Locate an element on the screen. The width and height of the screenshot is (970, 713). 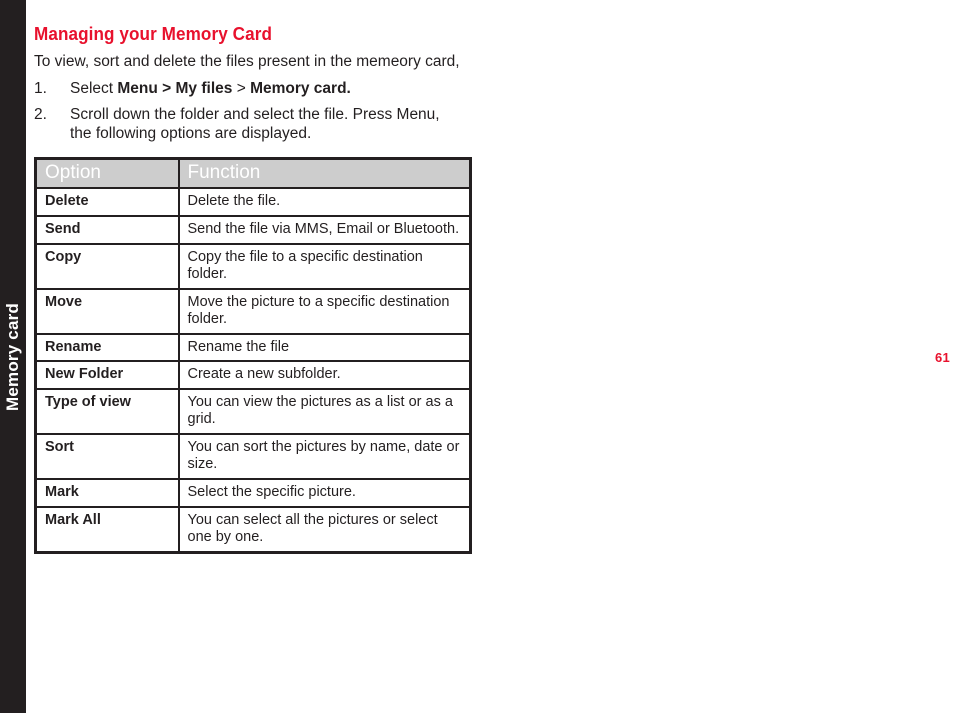
table-header-row: Option Function is located at coordinates (253, 173).